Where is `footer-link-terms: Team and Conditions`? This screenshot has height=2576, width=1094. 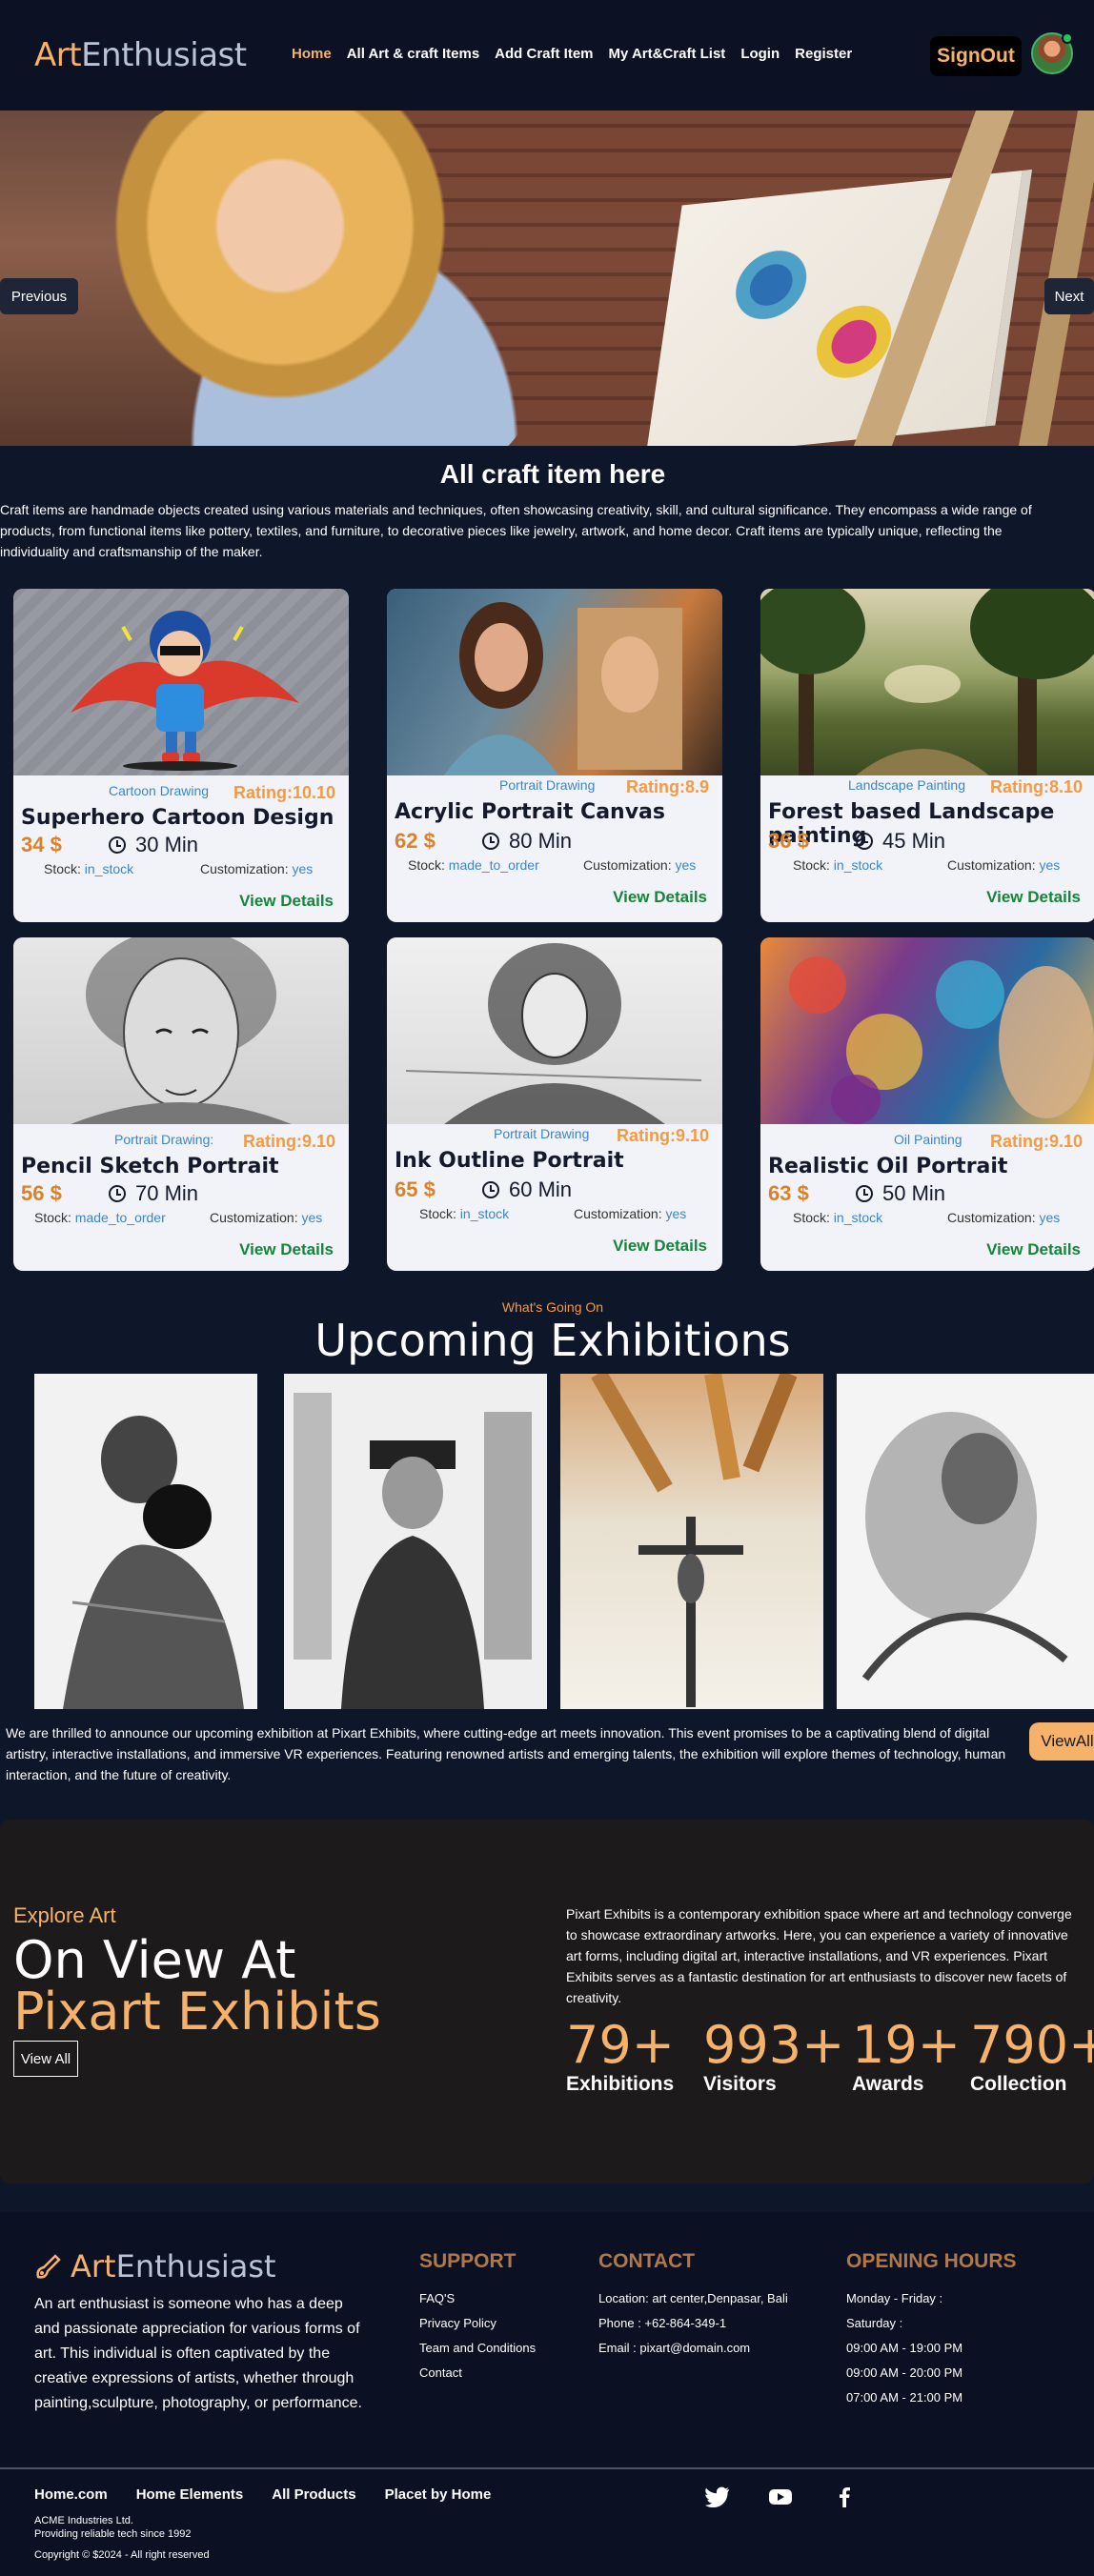
footer-link-terms: Team and Conditions is located at coordinates (477, 2349).